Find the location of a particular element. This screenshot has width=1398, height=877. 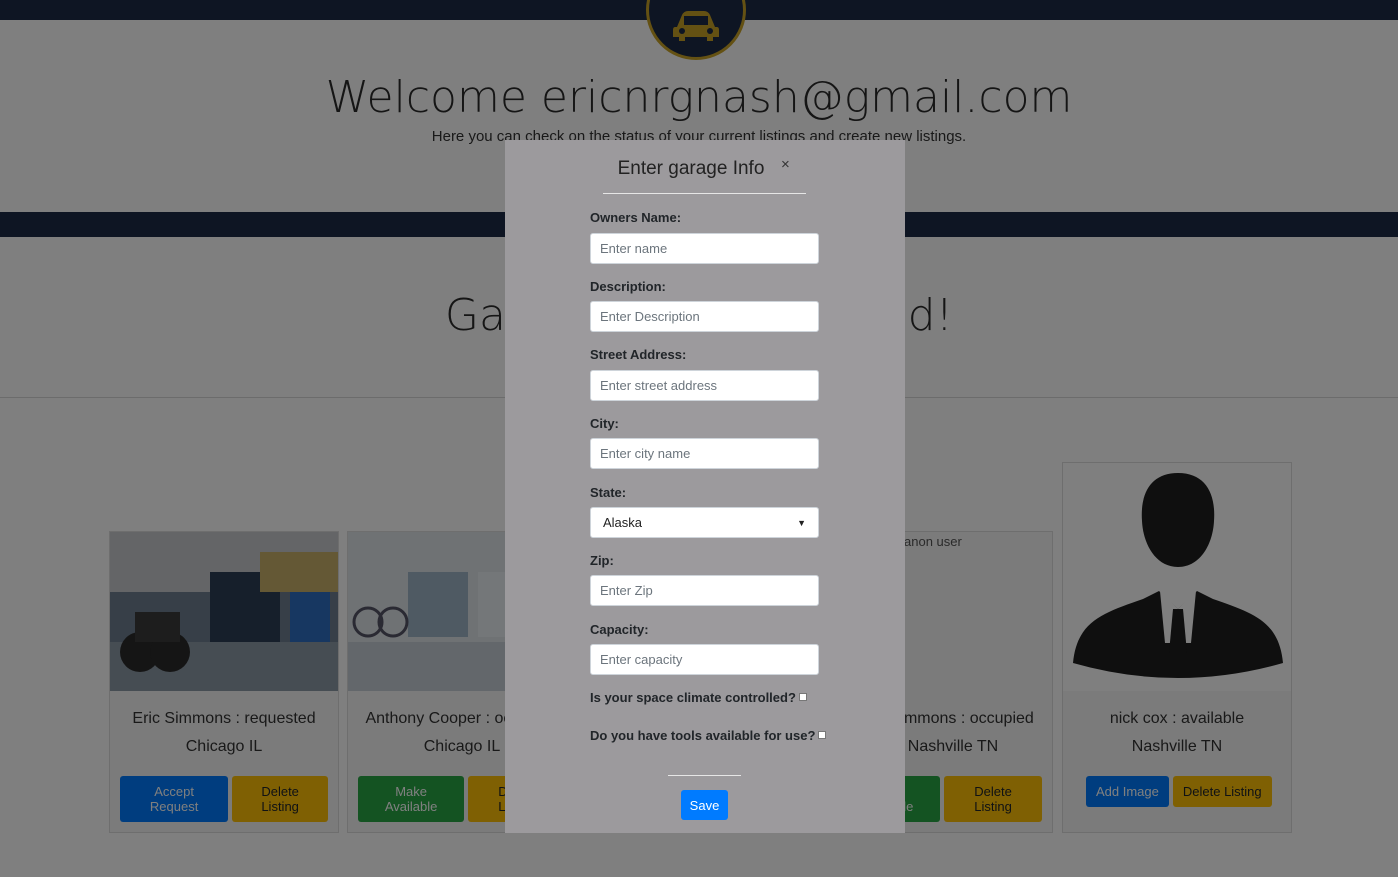

tools-available-label: Do you have tools available for use? is located at coordinates (703, 735).